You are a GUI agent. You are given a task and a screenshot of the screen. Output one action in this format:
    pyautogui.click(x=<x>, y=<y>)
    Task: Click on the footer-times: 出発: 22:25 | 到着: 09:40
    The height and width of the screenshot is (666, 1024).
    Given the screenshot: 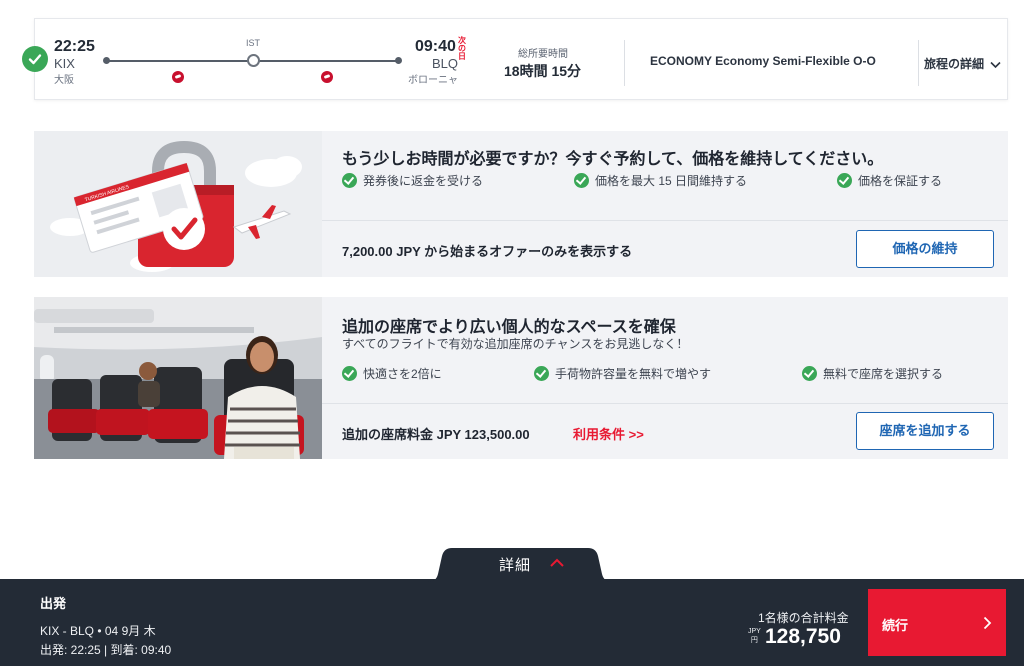 What is the action you would take?
    pyautogui.click(x=106, y=650)
    